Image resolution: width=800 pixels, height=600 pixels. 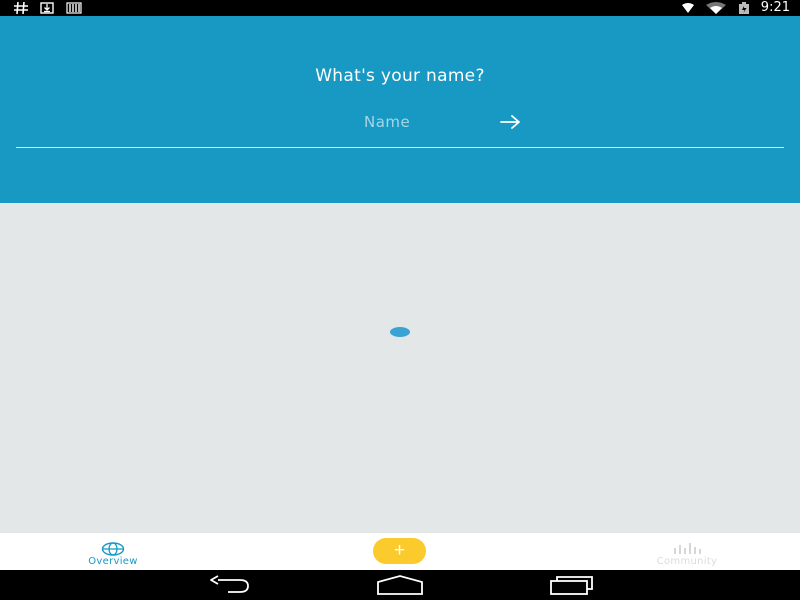 I want to click on prompt-title: What's your name?, so click(x=400, y=76).